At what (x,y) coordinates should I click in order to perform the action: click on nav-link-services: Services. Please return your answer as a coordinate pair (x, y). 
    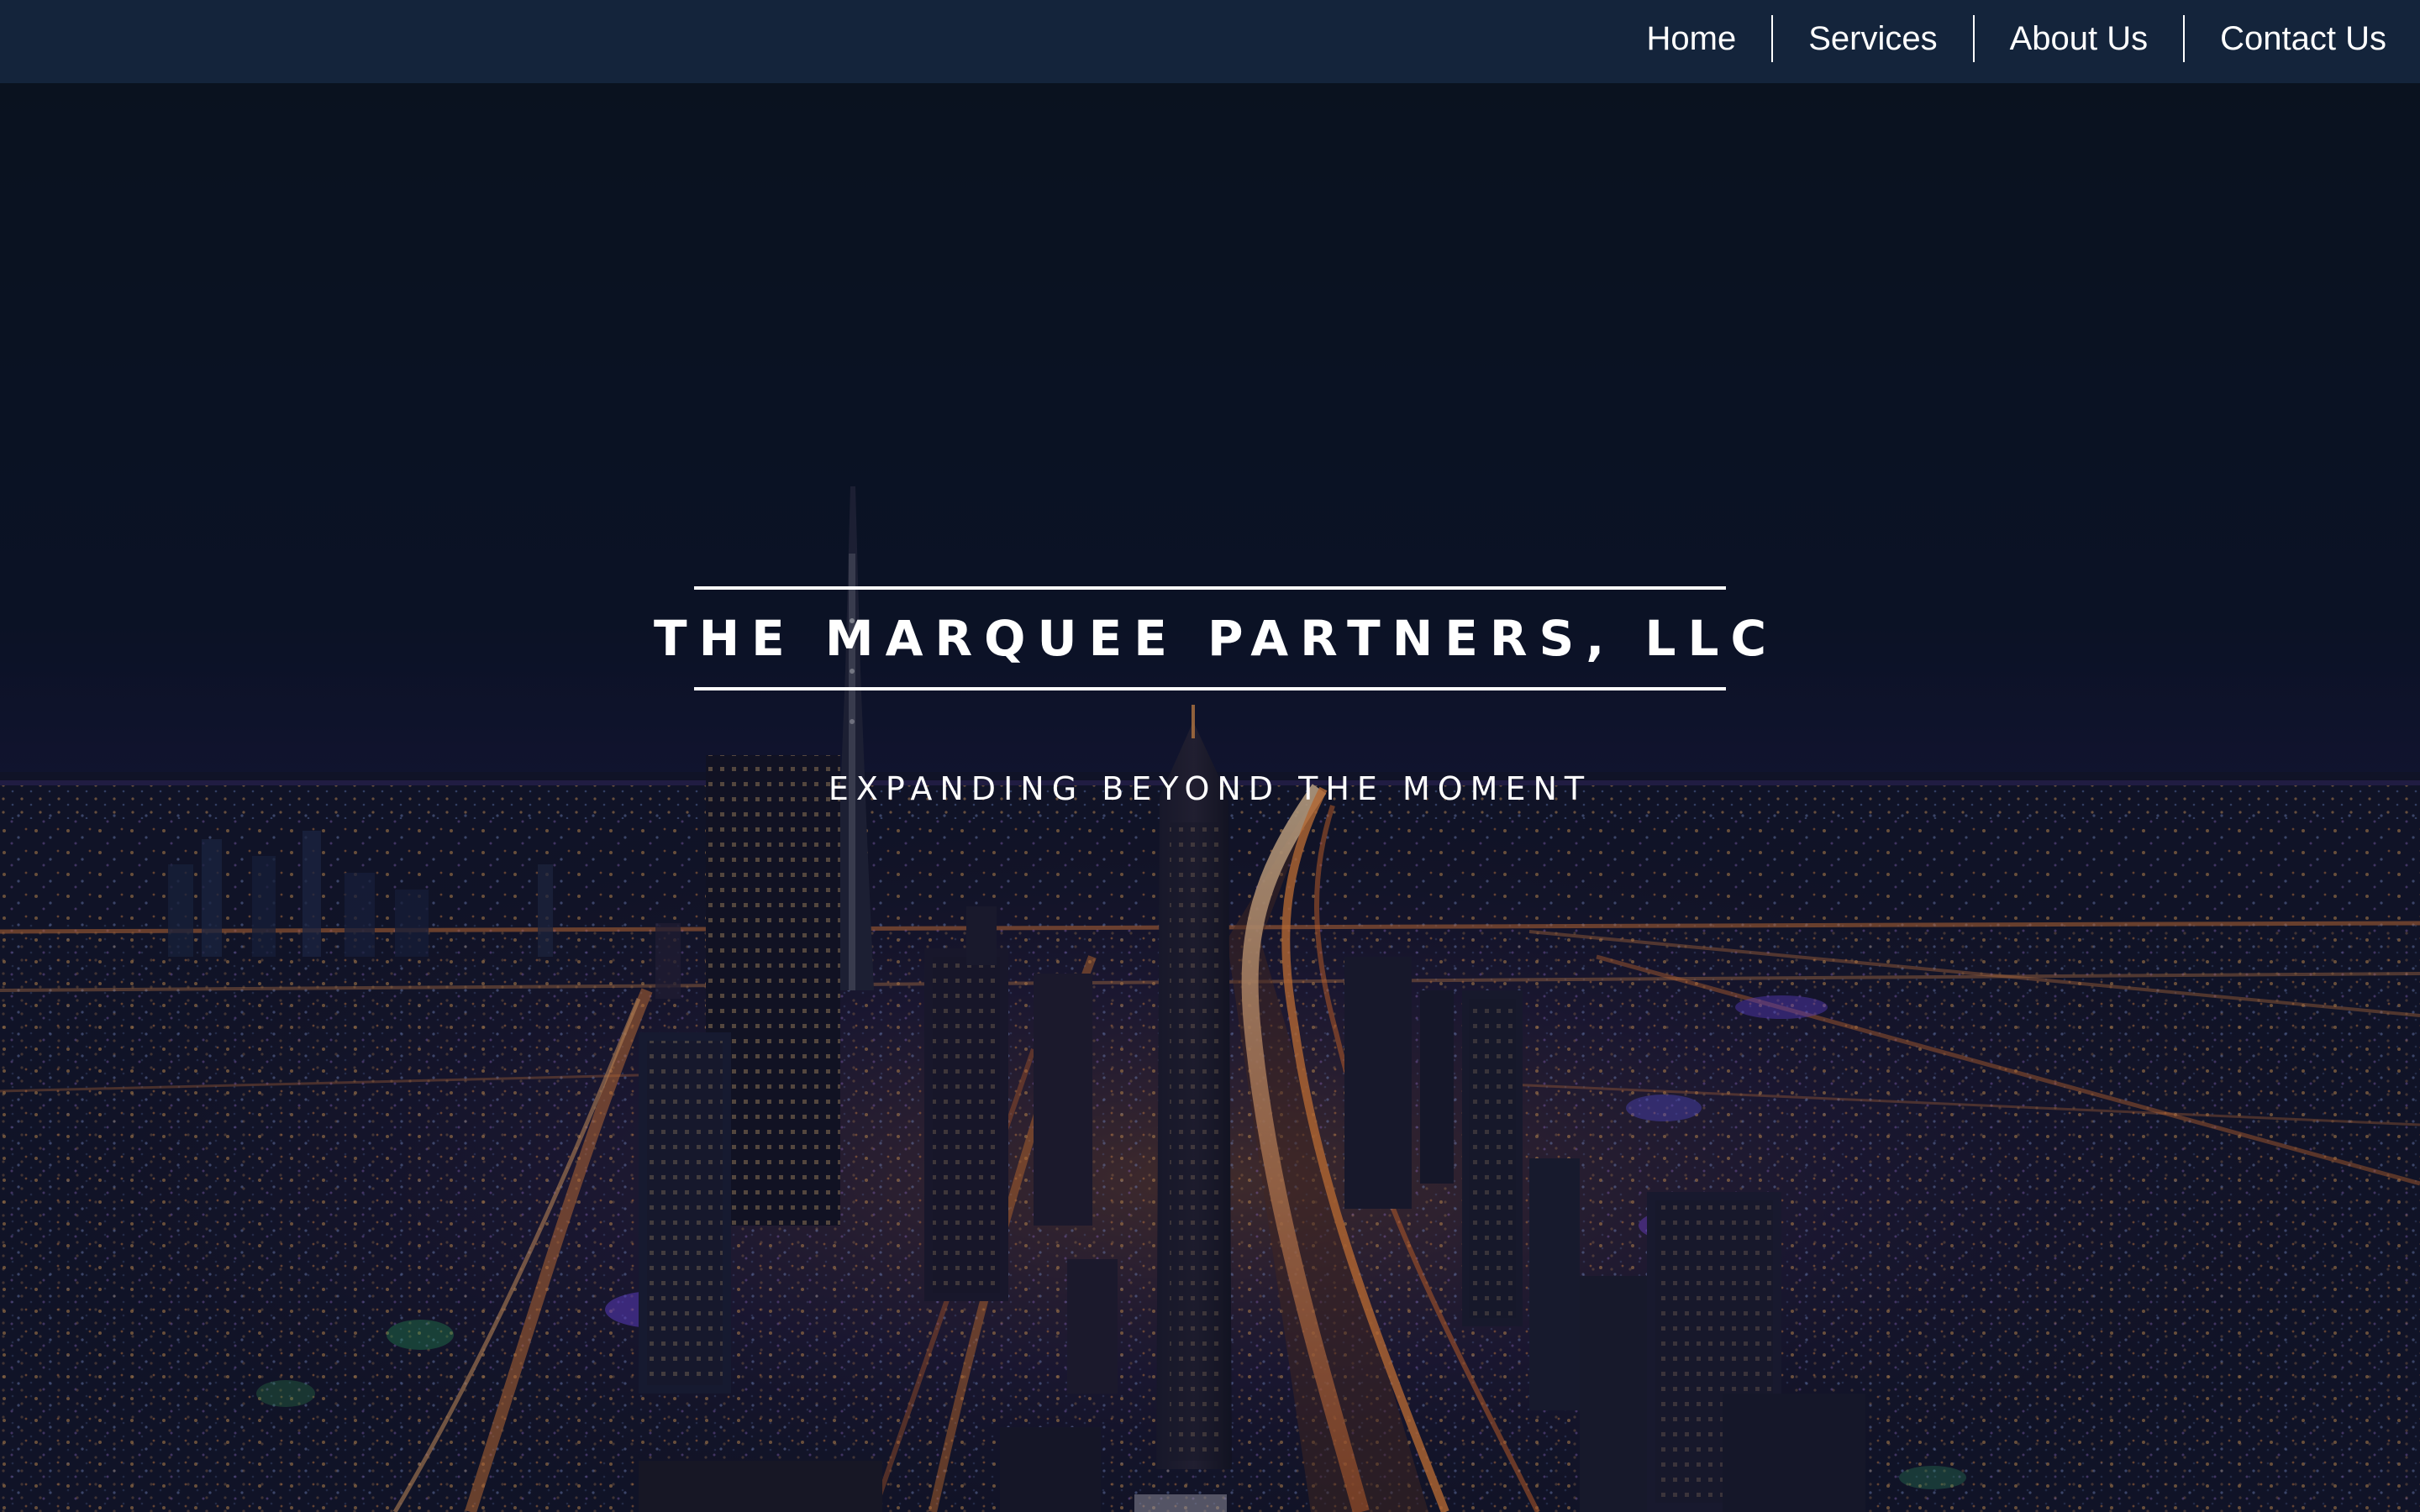
    Looking at the image, I should click on (1872, 38).